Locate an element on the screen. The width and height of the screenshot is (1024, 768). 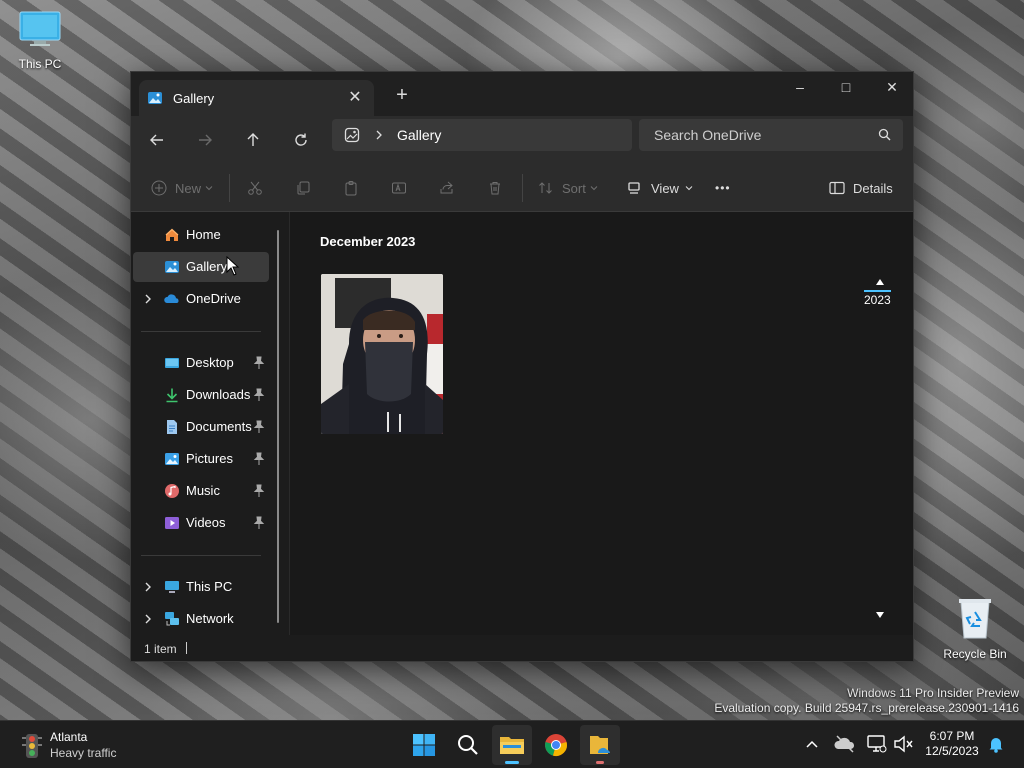
back-button is located at coordinates (157, 140).